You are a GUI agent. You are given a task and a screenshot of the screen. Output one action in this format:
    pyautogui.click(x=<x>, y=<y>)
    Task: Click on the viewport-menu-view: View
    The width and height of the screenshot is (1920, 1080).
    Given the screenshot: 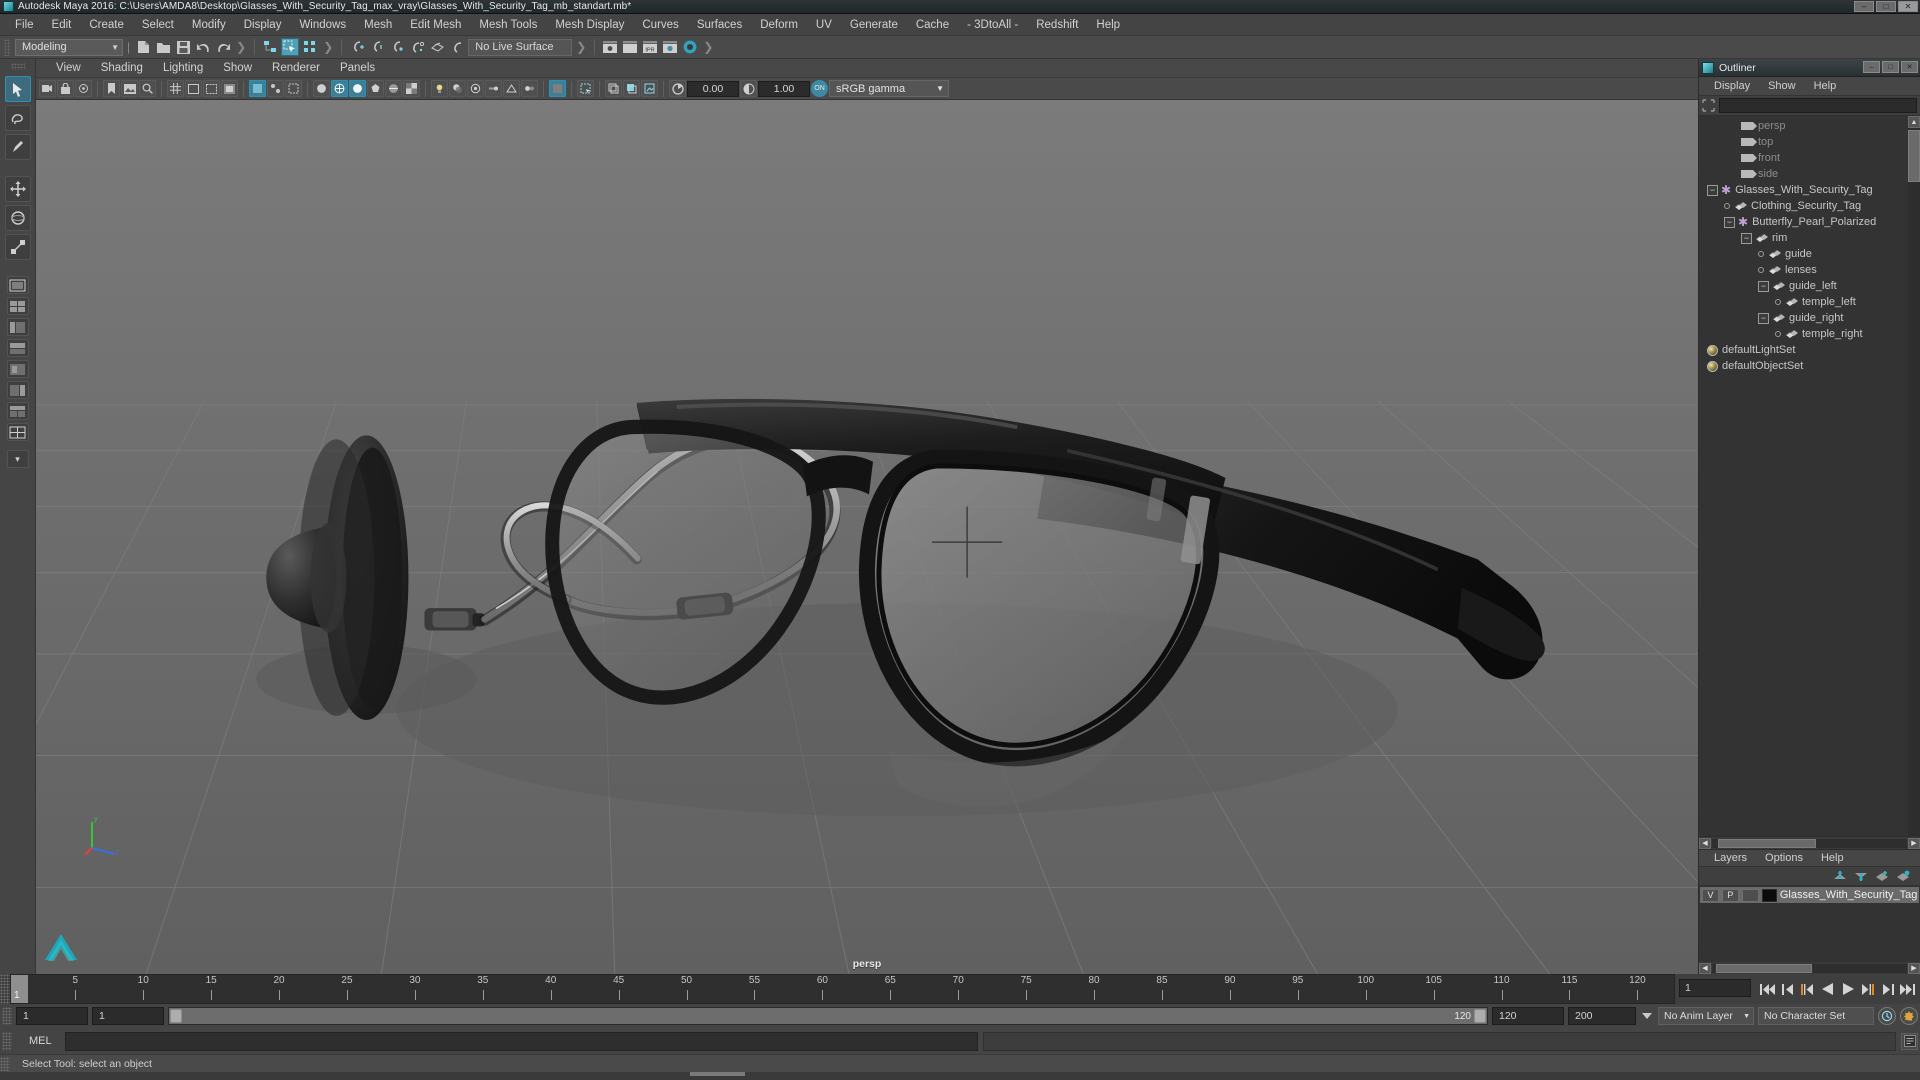 What is the action you would take?
    pyautogui.click(x=68, y=68)
    